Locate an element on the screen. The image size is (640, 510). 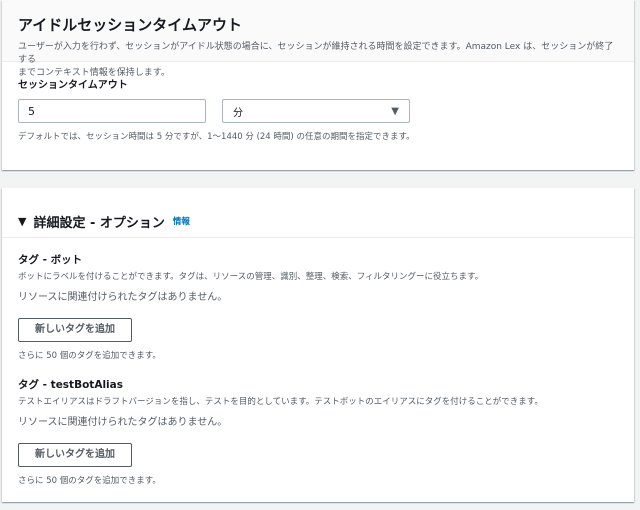
timeout-unit-select: 分 ▼ is located at coordinates (316, 111).